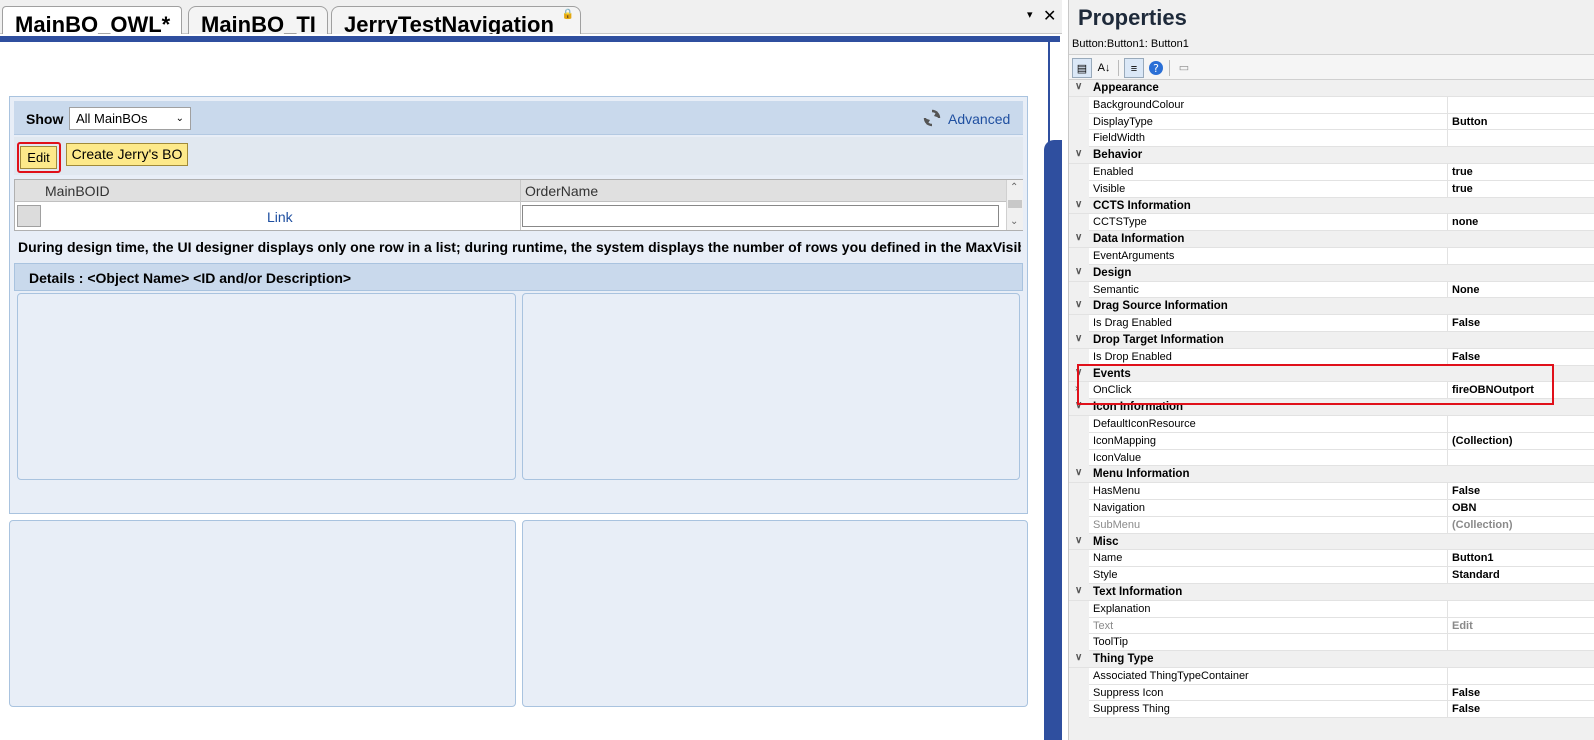  I want to click on tab-mainbo-owl: MainBO_OWL*, so click(92, 20).